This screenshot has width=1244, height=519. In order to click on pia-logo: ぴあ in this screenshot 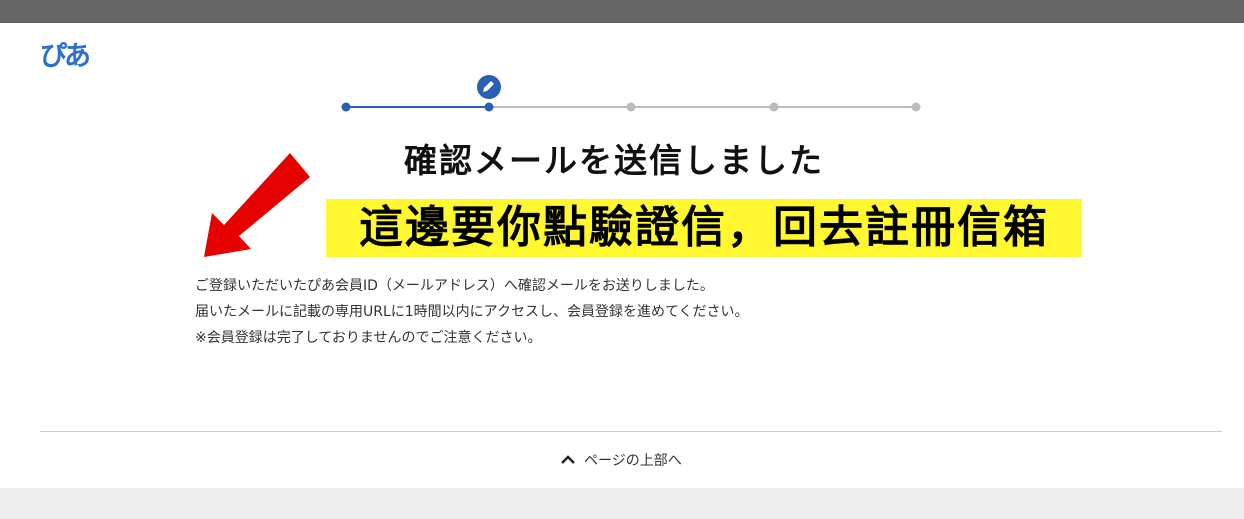, I will do `click(65, 57)`.